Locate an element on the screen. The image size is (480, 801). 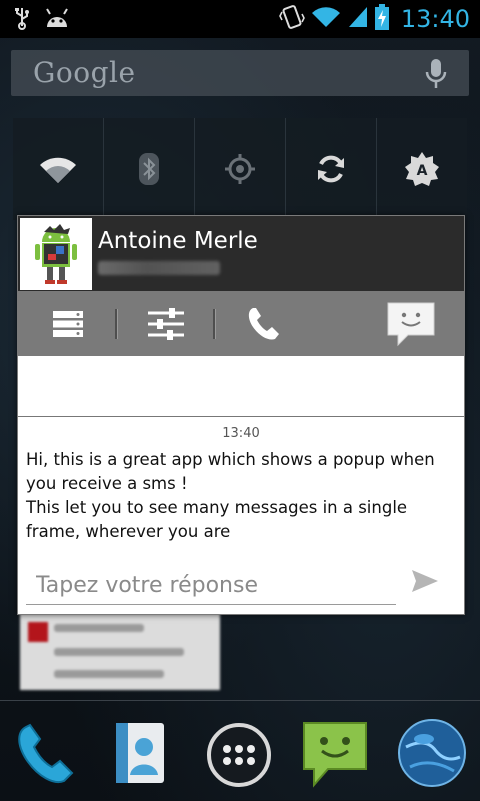
quick-reply-smiley-icon is located at coordinates (411, 324).